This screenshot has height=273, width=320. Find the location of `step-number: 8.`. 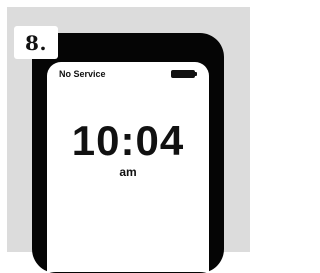

step-number: 8. is located at coordinates (36, 42).